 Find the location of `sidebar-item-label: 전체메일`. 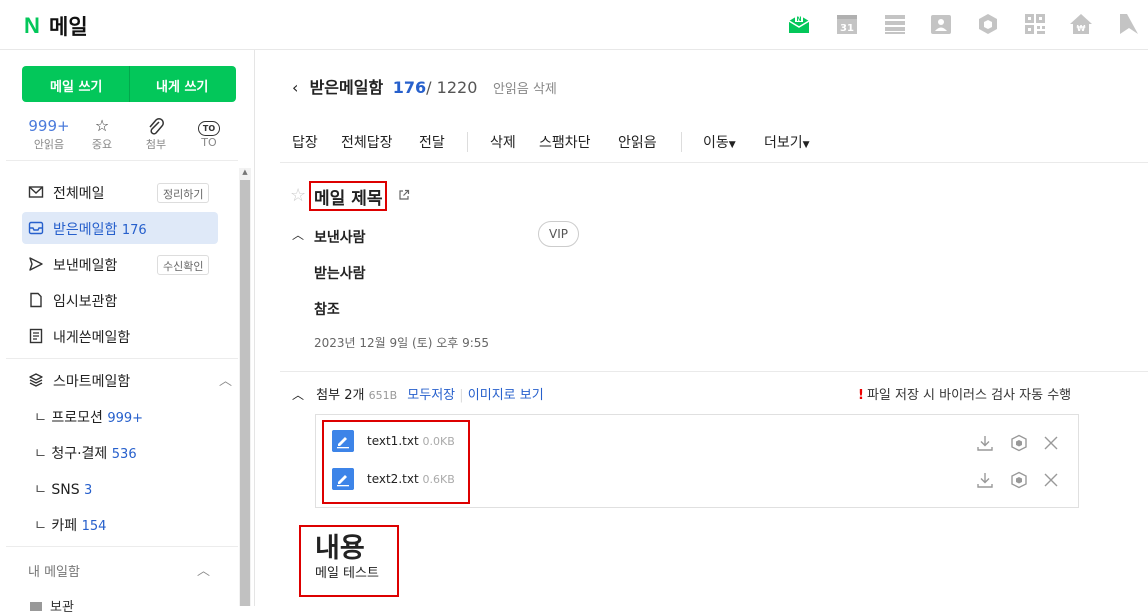

sidebar-item-label: 전체메일 is located at coordinates (79, 194).